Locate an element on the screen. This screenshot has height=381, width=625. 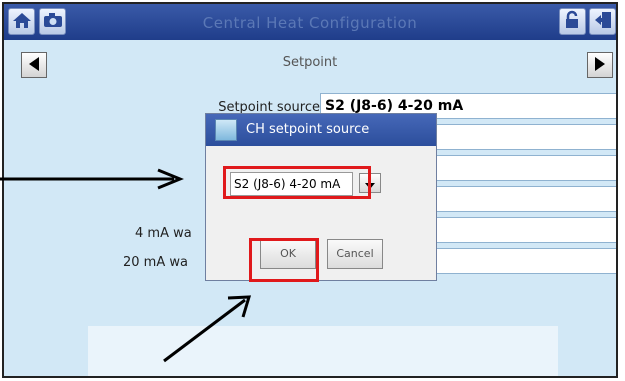
dialog-title: CH setpoint source is located at coordinates (308, 129).